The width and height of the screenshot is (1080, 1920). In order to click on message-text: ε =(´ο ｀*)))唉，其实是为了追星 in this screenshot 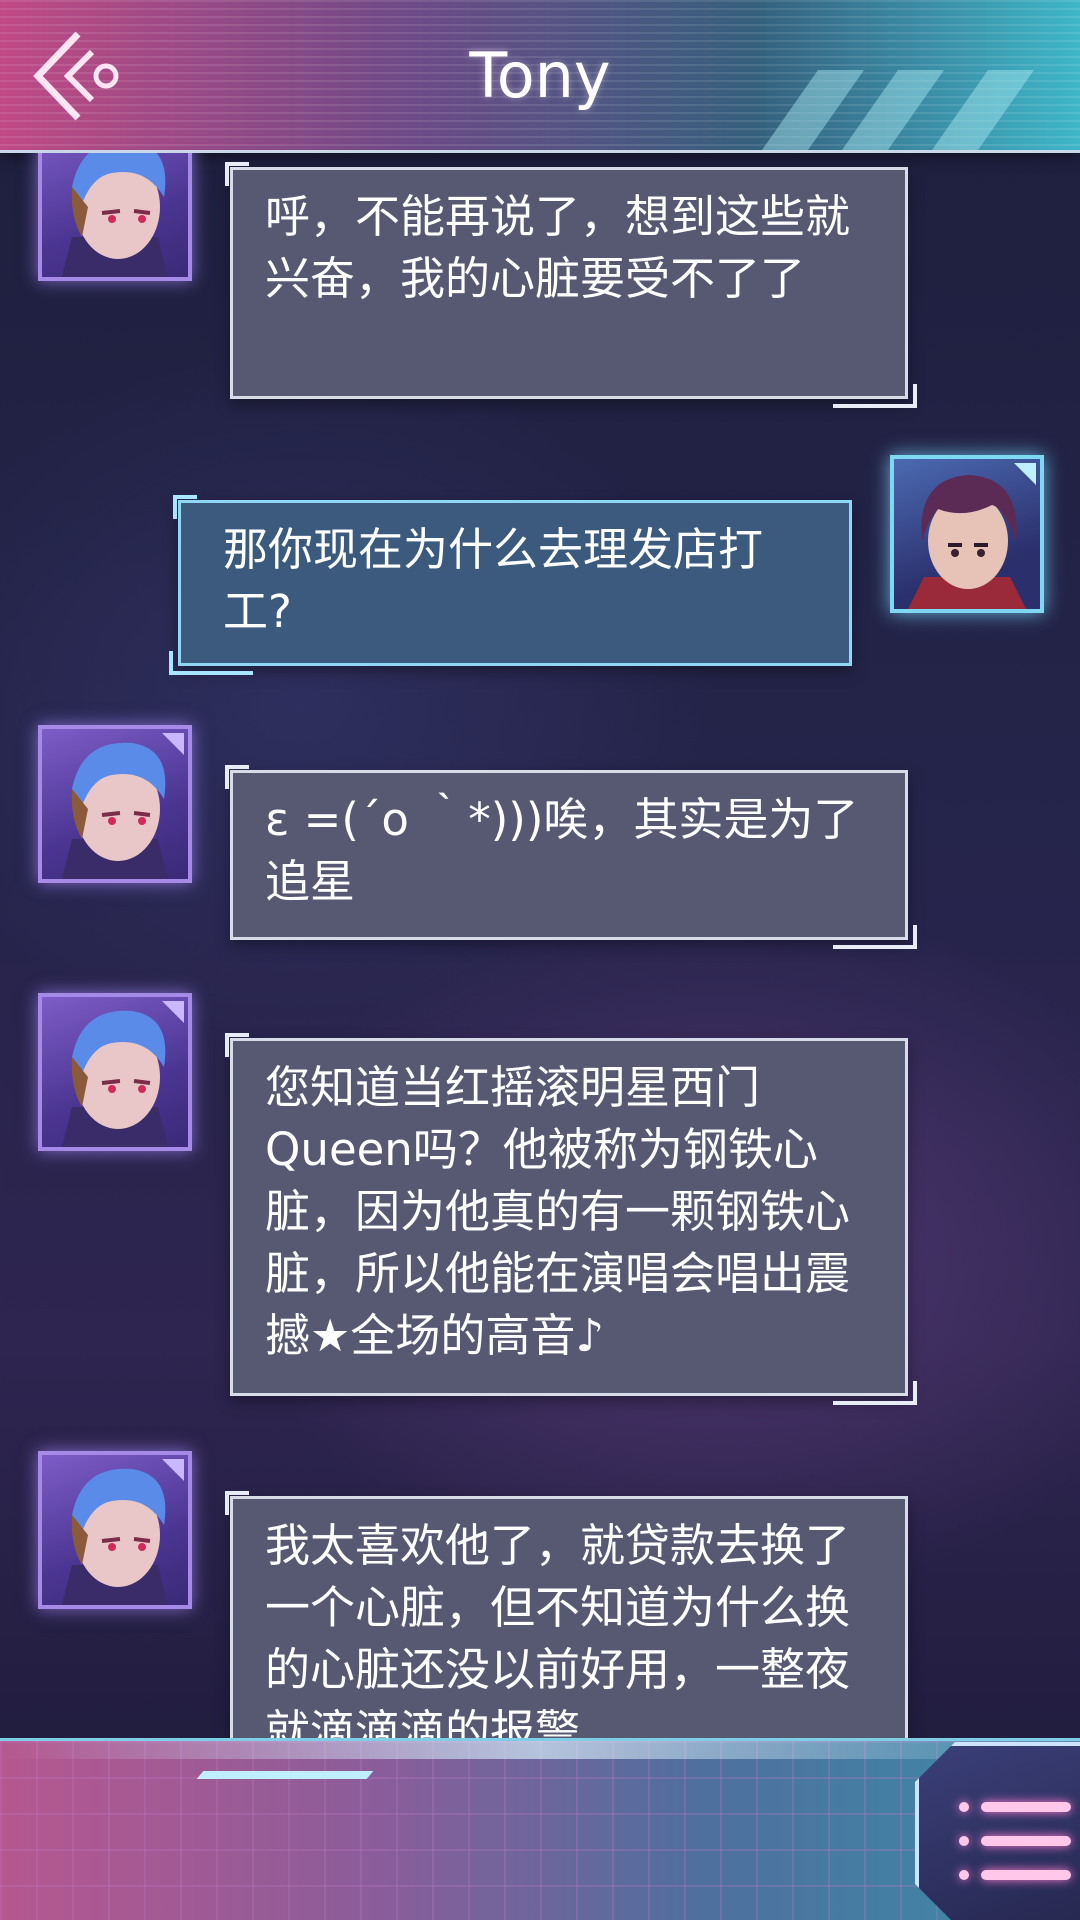, I will do `click(562, 850)`.